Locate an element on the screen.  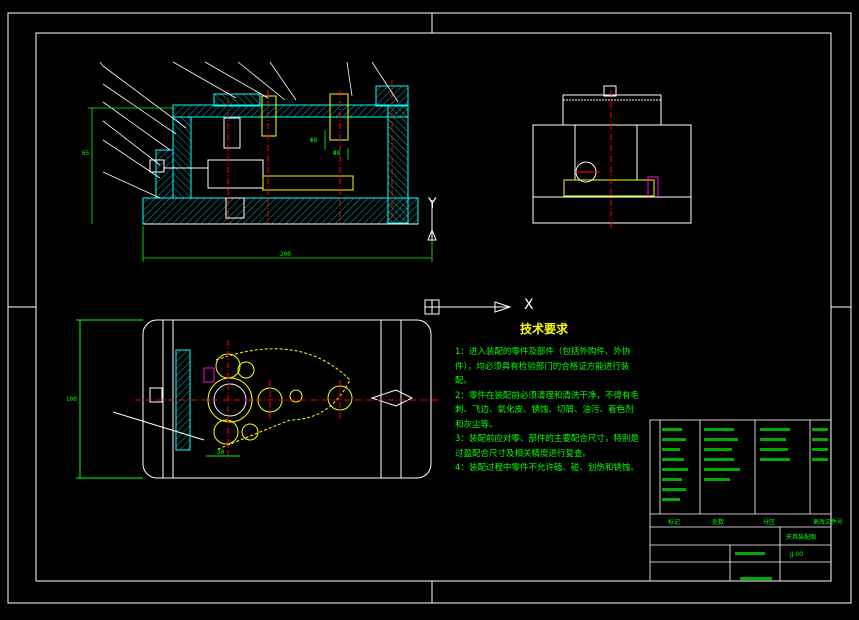
dim-inner-1: Φ8 is located at coordinates (314, 140).